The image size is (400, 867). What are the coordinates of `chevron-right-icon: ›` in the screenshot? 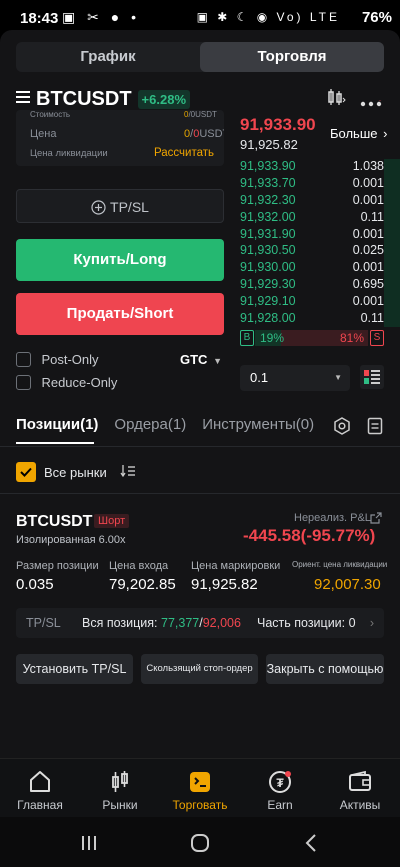 It's located at (371, 623).